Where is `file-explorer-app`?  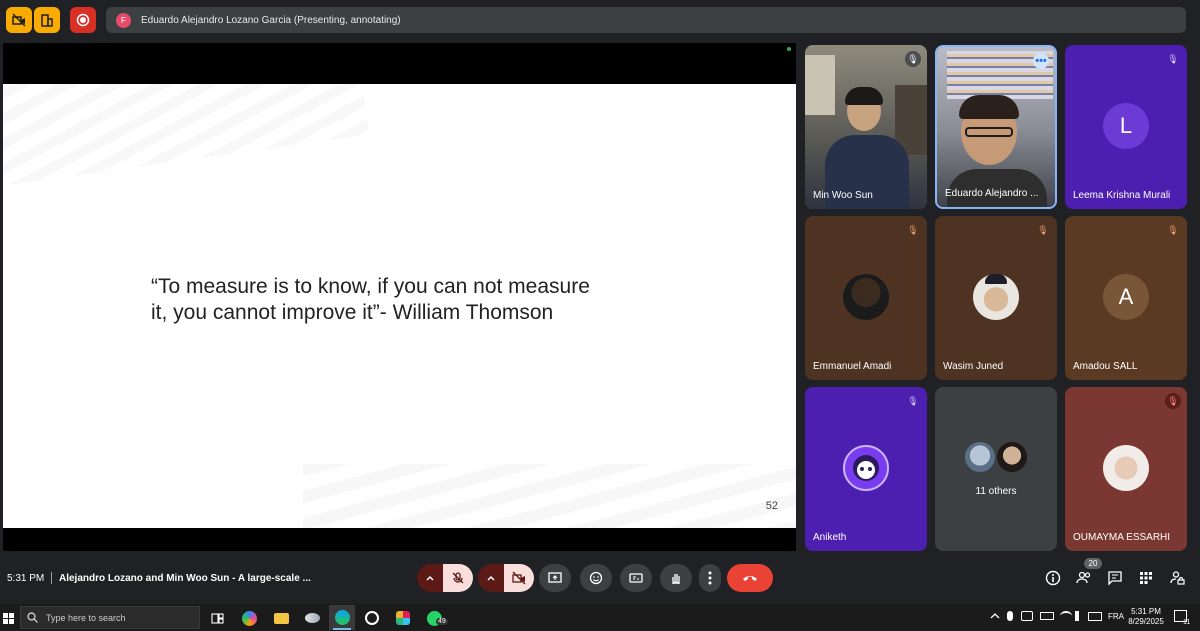
file-explorer-app is located at coordinates (281, 618).